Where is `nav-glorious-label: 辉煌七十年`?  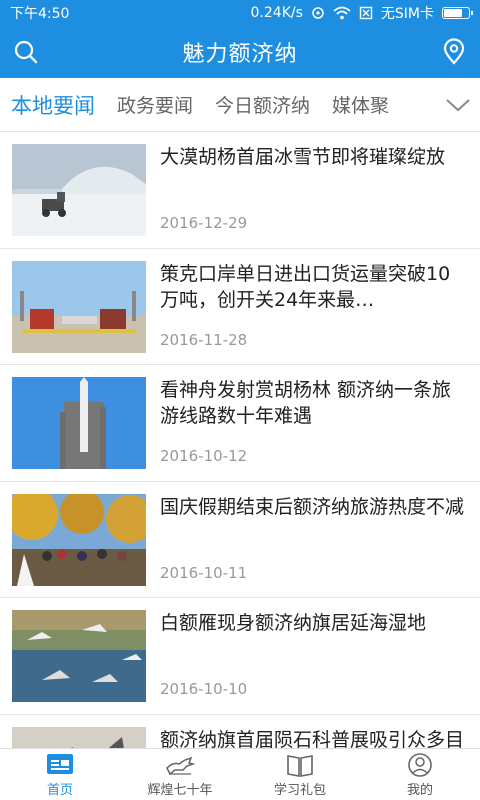
nav-glorious-label: 辉煌七十年 is located at coordinates (180, 790).